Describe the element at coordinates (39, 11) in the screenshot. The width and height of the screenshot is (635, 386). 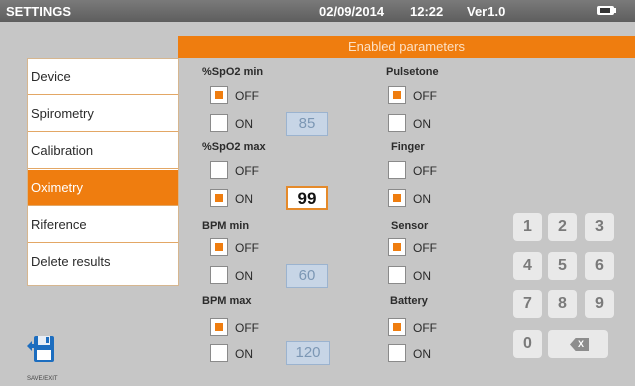
I see `window-title: SETTINGS` at that location.